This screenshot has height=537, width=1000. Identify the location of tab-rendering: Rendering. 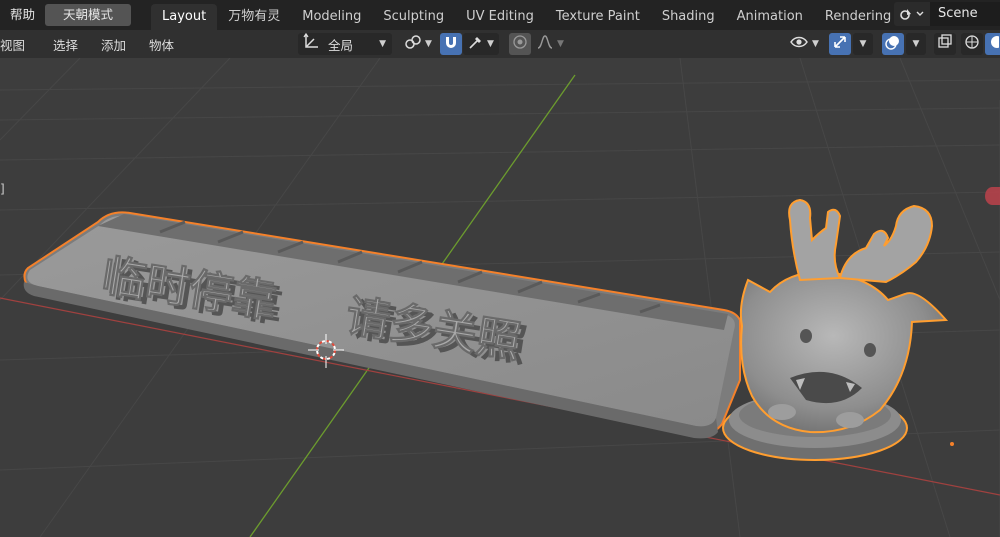
(858, 17).